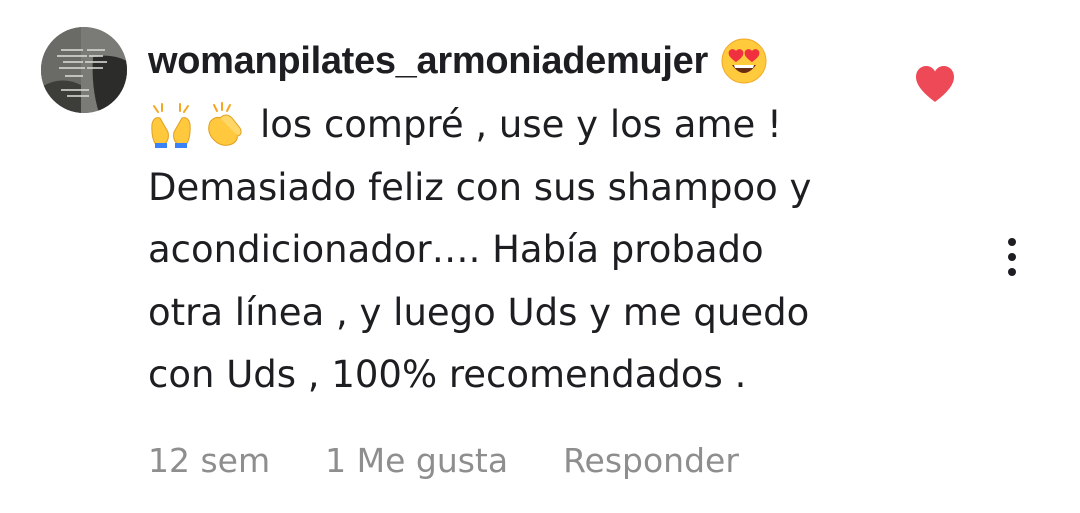 This screenshot has width=1080, height=513. Describe the element at coordinates (428, 61) in the screenshot. I see `username: womanpilates_armoniademujer` at that location.